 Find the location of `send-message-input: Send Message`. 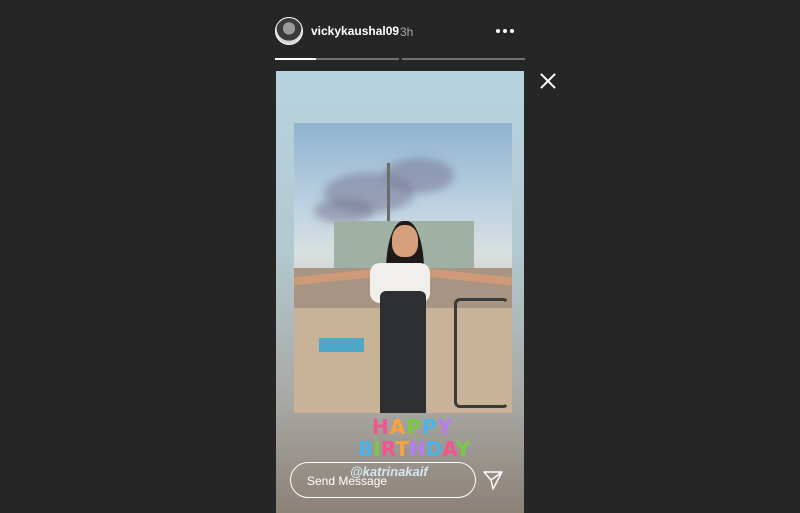

send-message-input: Send Message is located at coordinates (383, 480).